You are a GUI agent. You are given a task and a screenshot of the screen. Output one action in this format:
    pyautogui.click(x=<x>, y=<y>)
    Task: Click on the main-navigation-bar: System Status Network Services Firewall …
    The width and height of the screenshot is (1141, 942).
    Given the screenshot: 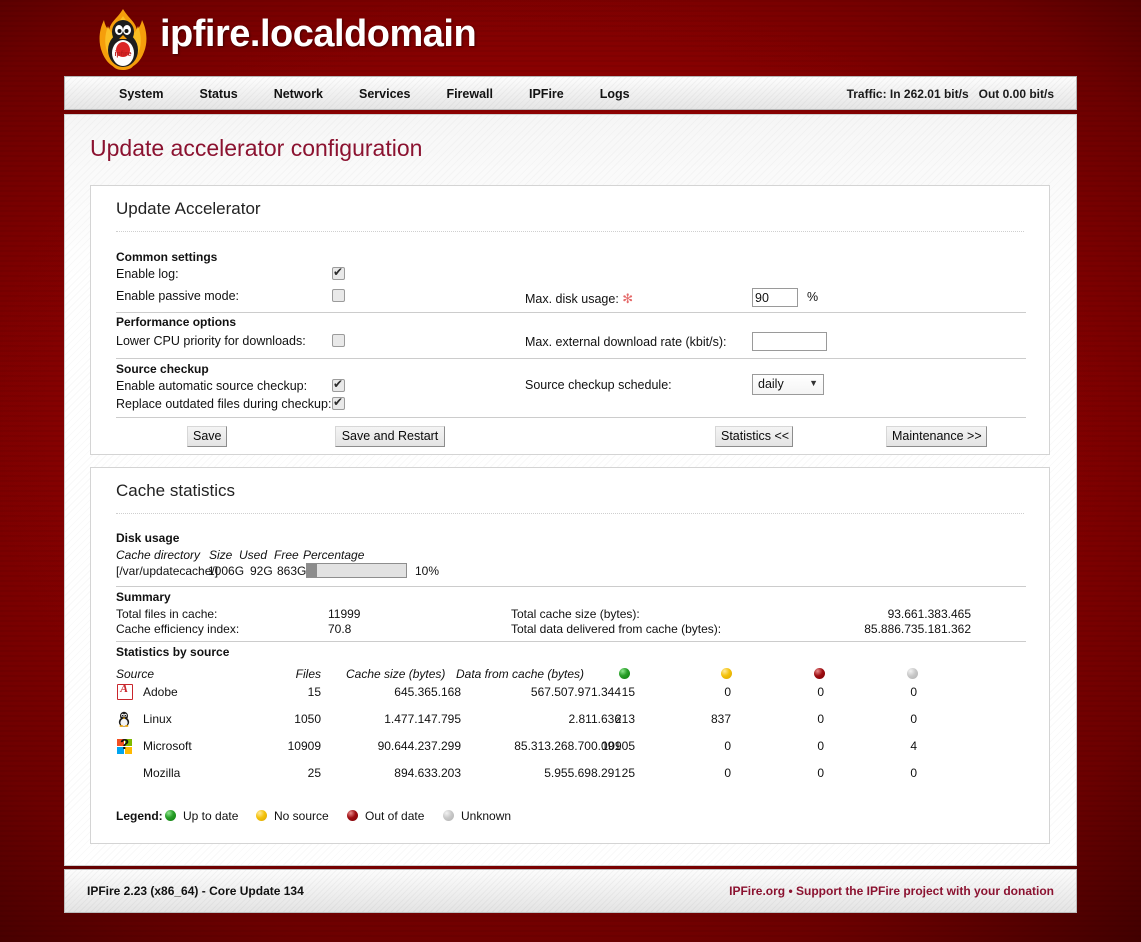 What is the action you would take?
    pyautogui.click(x=570, y=93)
    